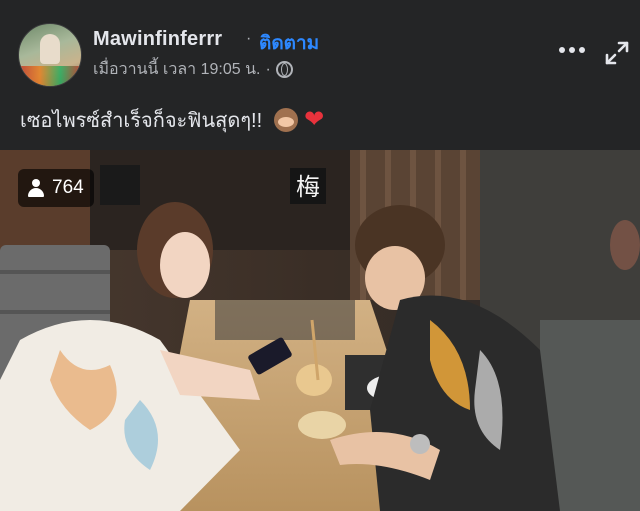 The image size is (640, 511). Describe the element at coordinates (284, 69) in the screenshot. I see `globe-icon` at that location.